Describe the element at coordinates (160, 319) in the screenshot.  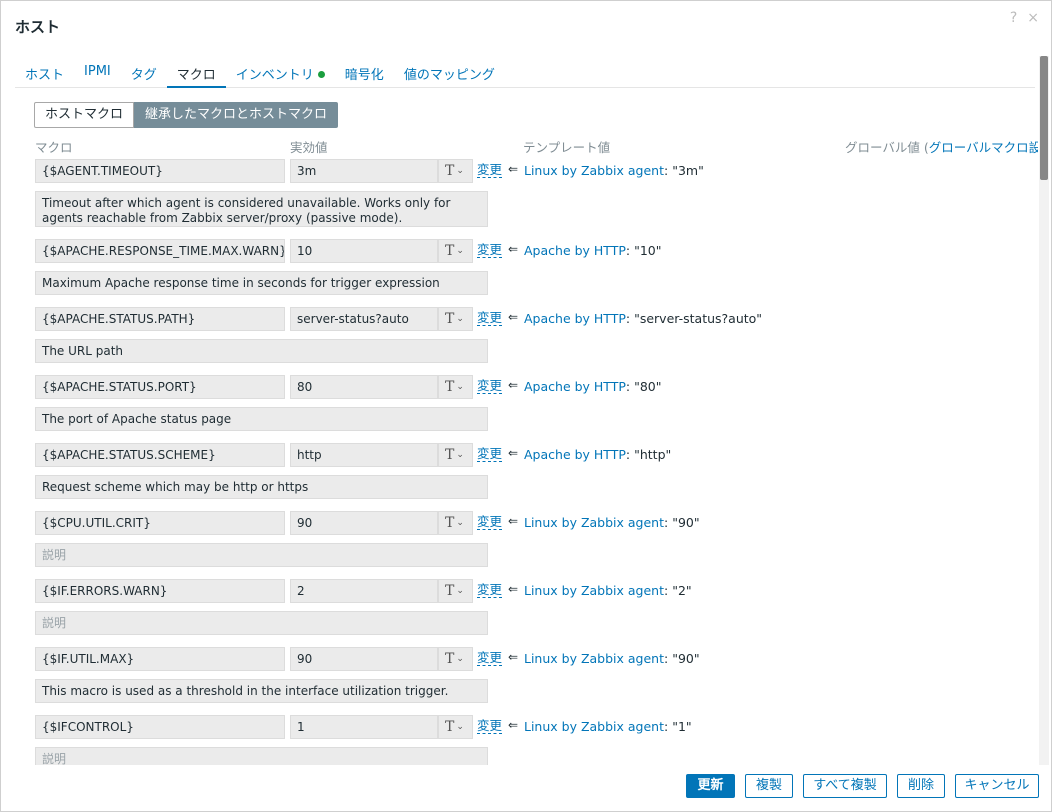
I see `macro-name-field: {$APACHE.STATUS.PATH}` at that location.